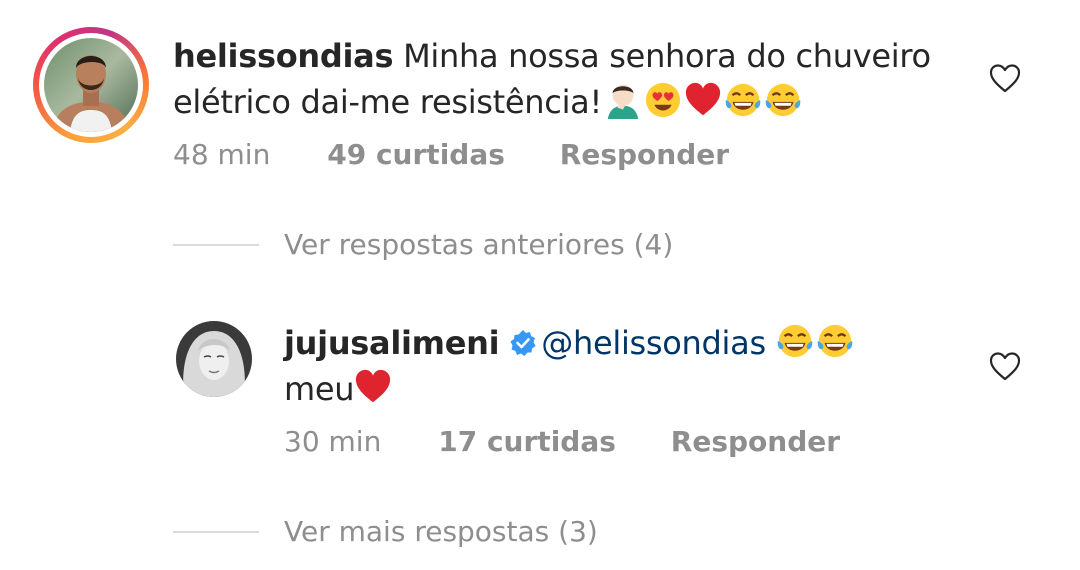 This screenshot has height=570, width=1080. What do you see at coordinates (392, 343) in the screenshot?
I see `reply-username: jujusalimeni` at bounding box center [392, 343].